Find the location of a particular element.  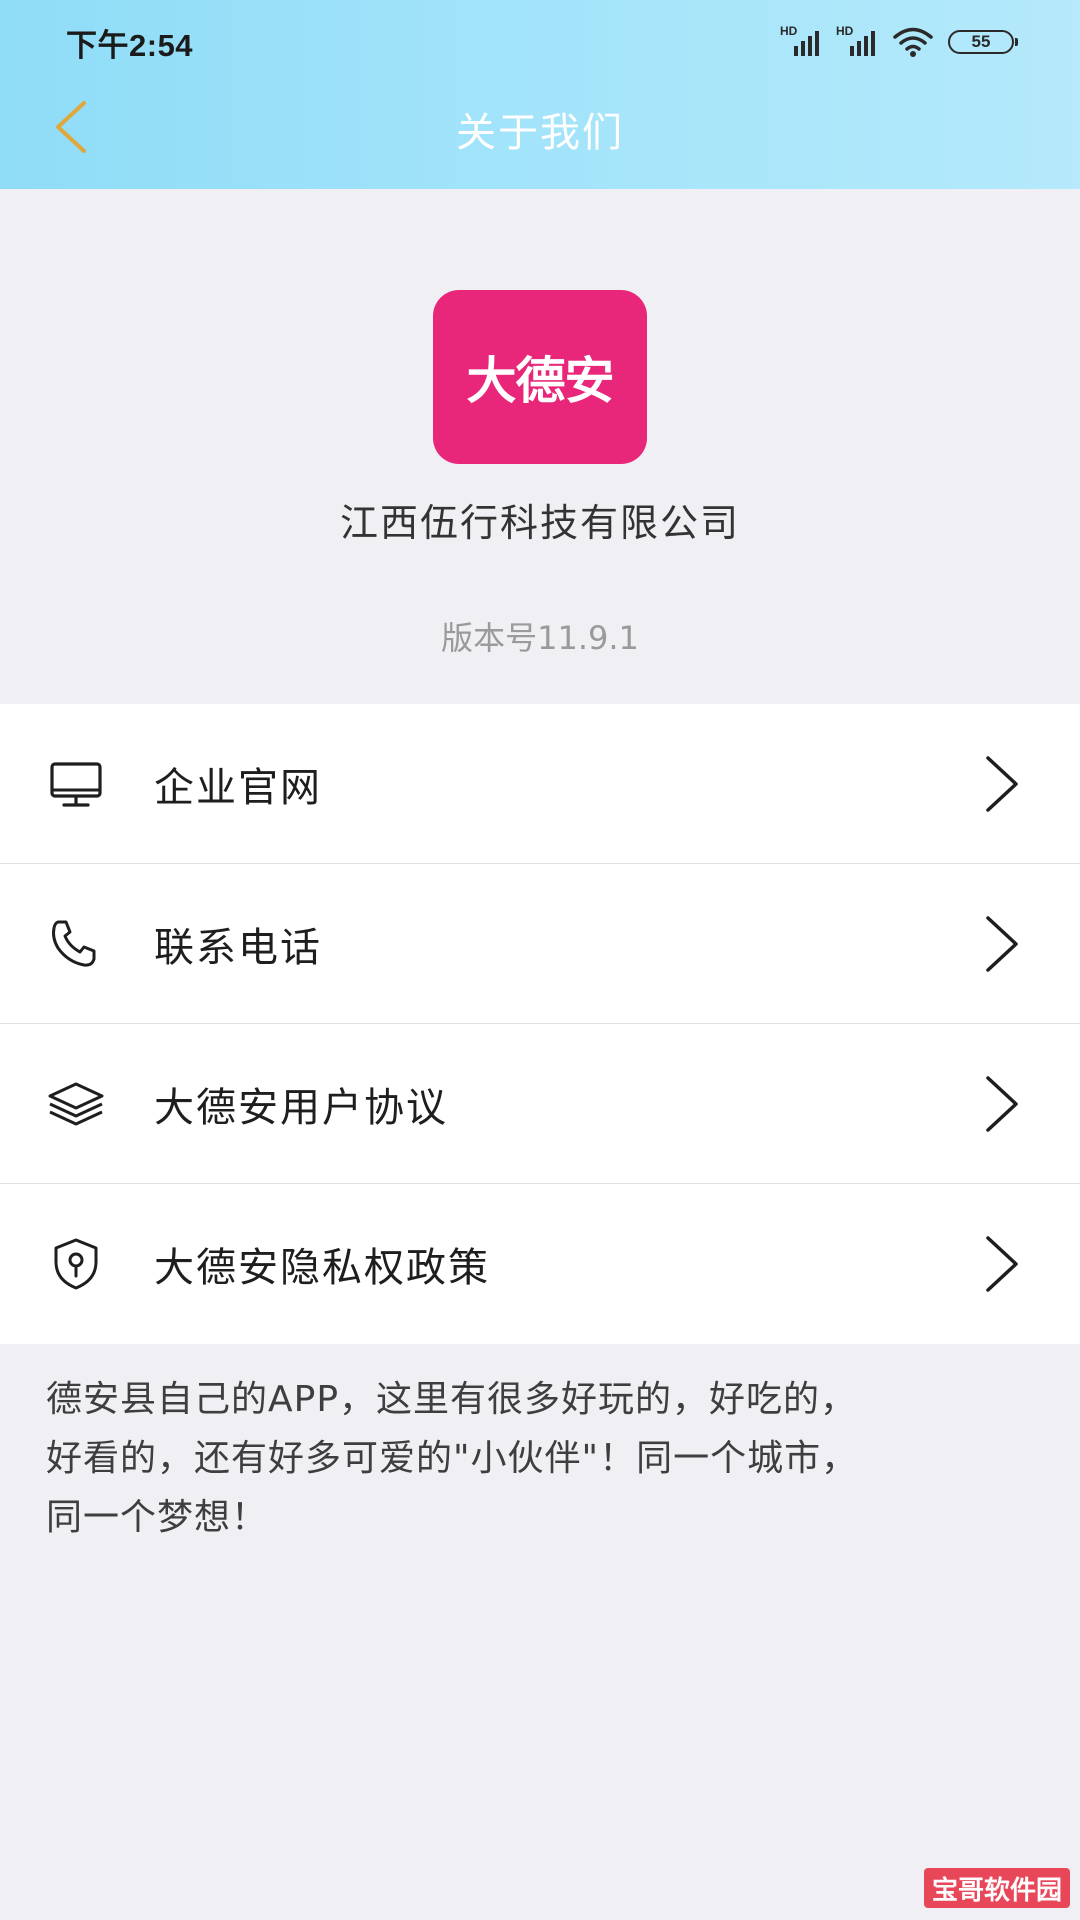

status-icons: HD HD 55 is located at coordinates (899, 42).